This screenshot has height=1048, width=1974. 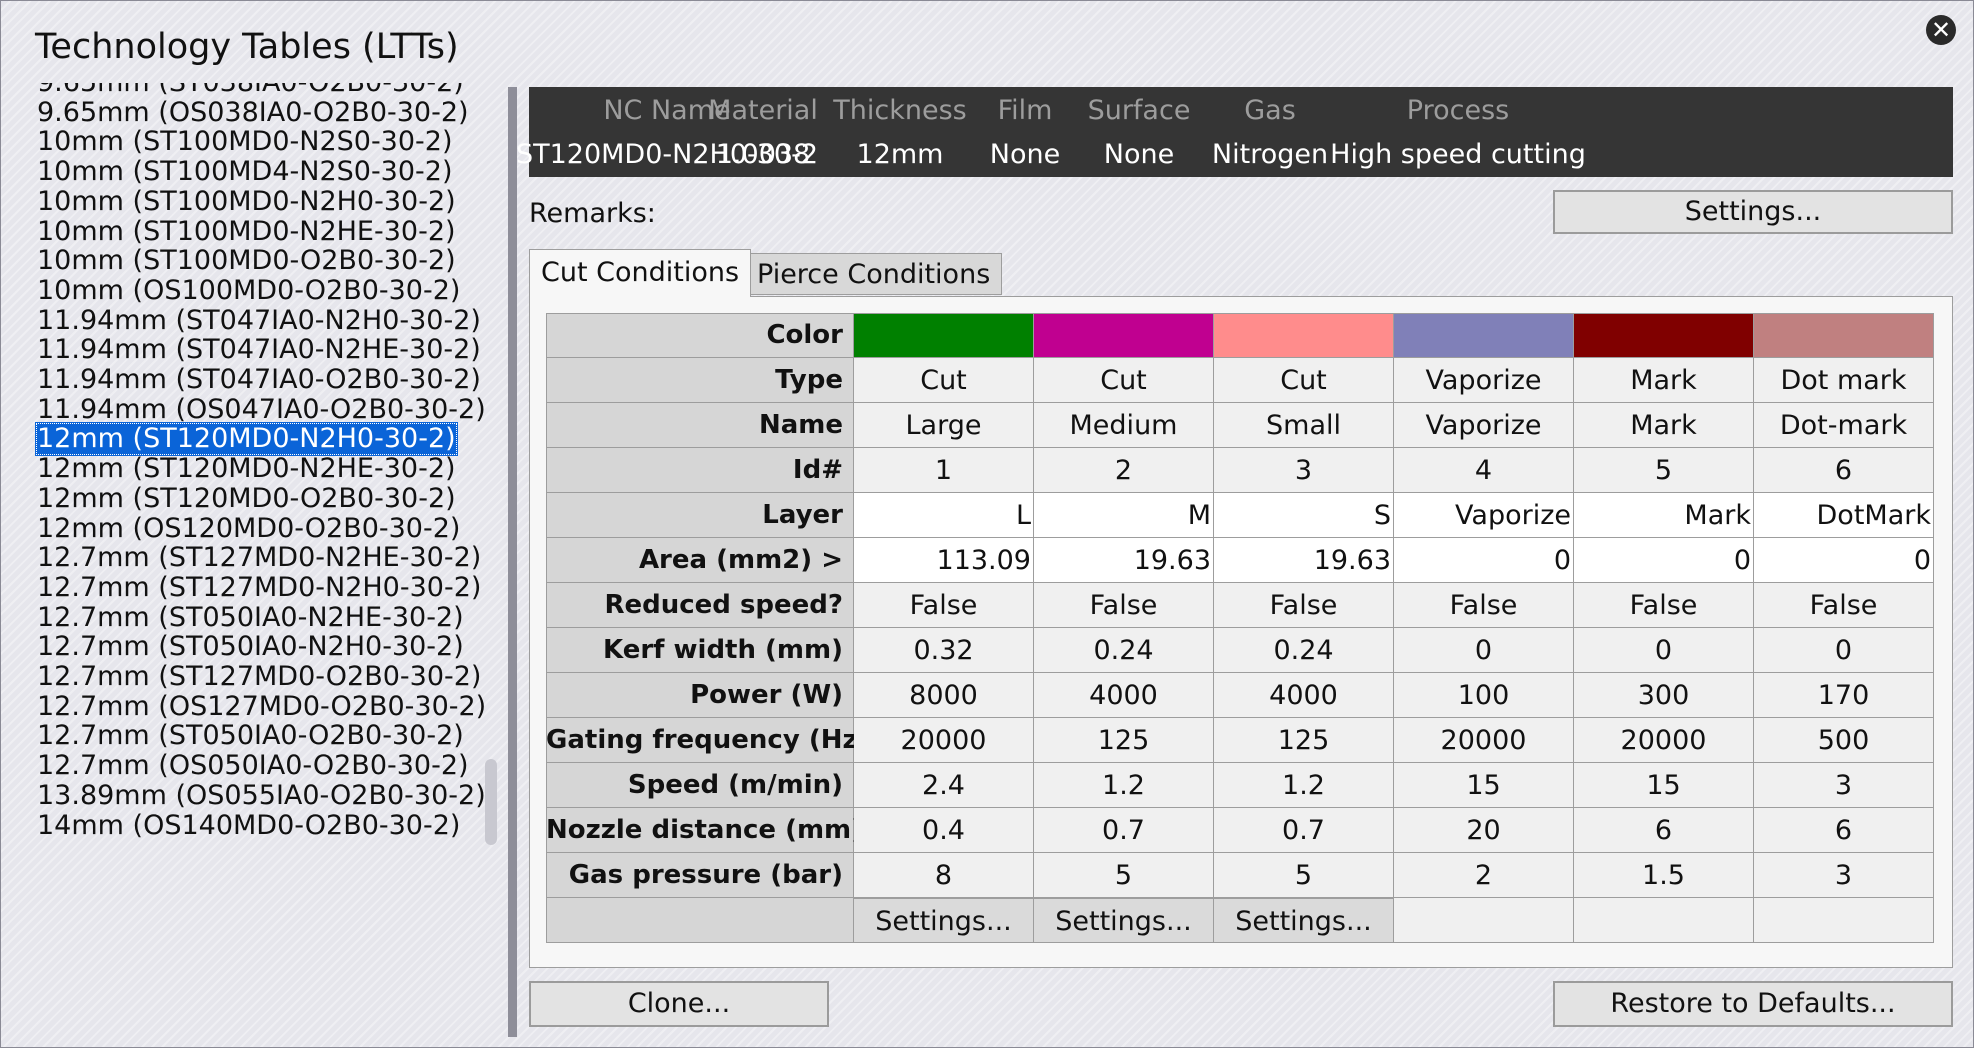 I want to click on condition-cell: S, so click(x=1304, y=515).